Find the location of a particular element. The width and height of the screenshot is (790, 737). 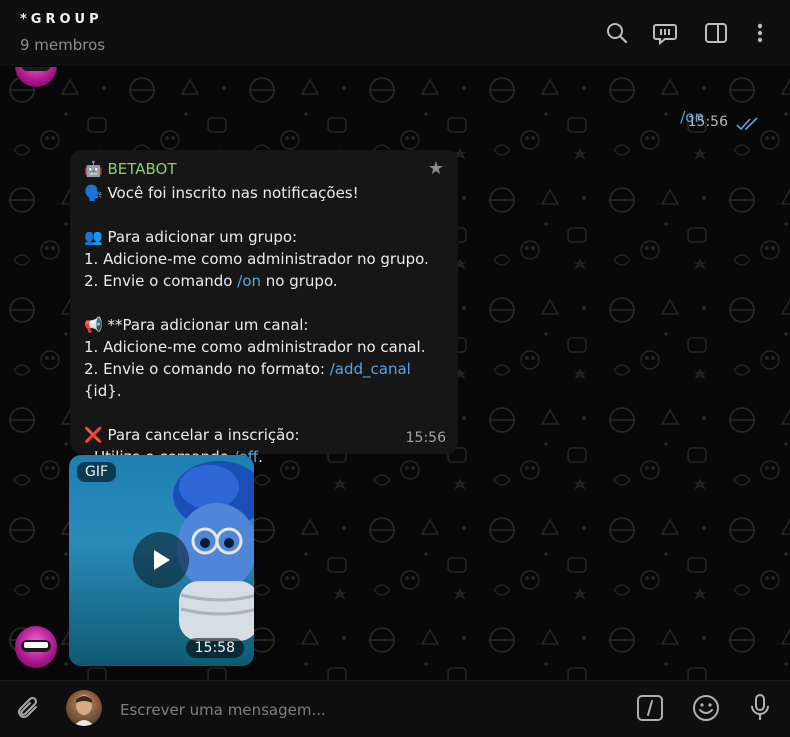

bot-avatar is located at coordinates (36, 647).